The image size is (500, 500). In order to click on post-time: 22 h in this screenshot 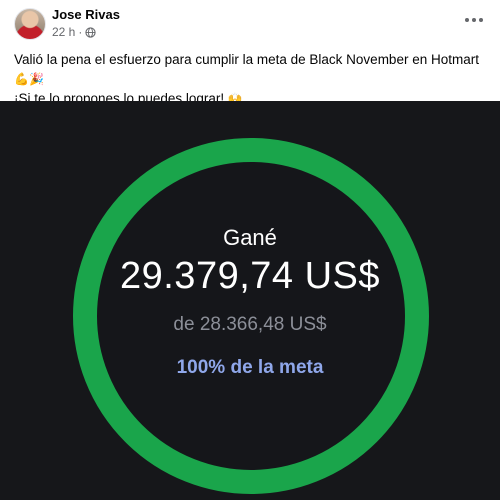, I will do `click(63, 32)`.